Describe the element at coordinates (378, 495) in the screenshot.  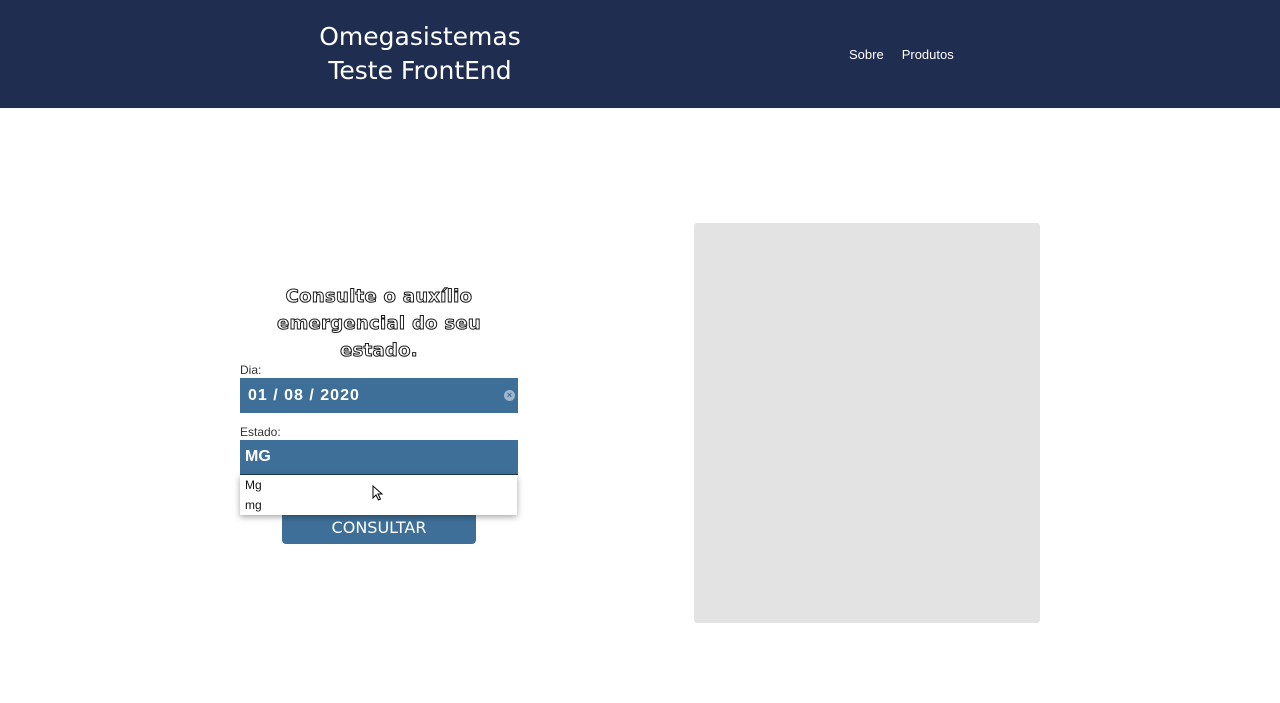
I see `mouse-pointer-icon` at that location.